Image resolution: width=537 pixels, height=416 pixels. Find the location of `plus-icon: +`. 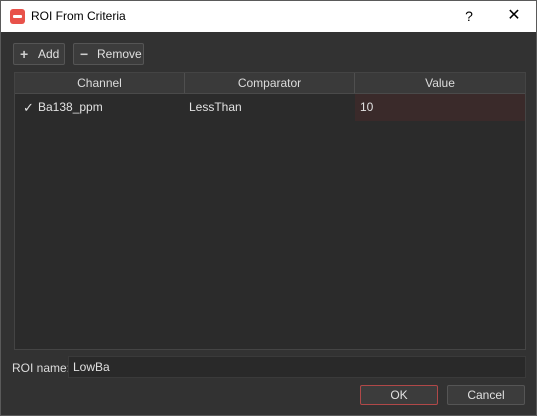

plus-icon: + is located at coordinates (24, 54).